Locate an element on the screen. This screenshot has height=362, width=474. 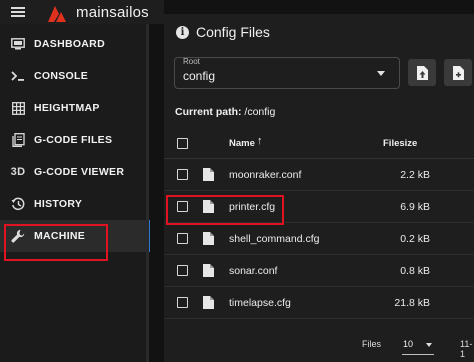
menu-button is located at coordinates (18, 12).